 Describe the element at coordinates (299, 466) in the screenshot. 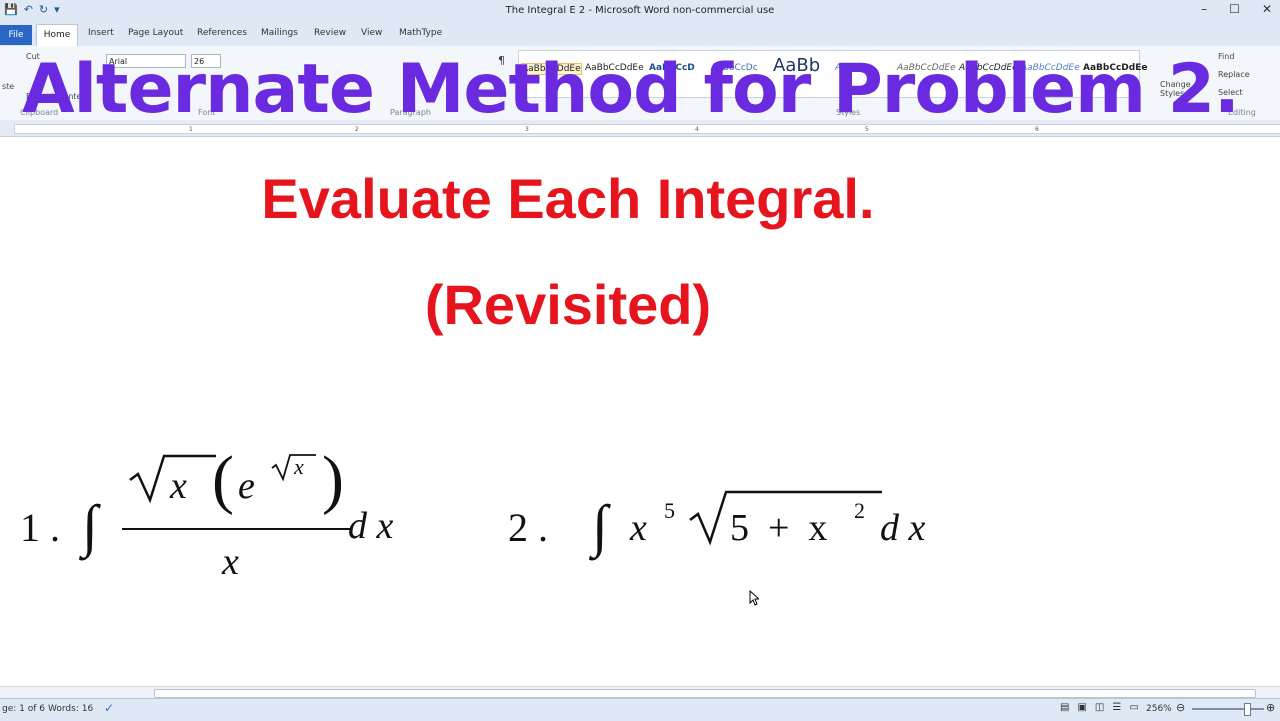

I see `problem-1-exponent-x: x` at that location.